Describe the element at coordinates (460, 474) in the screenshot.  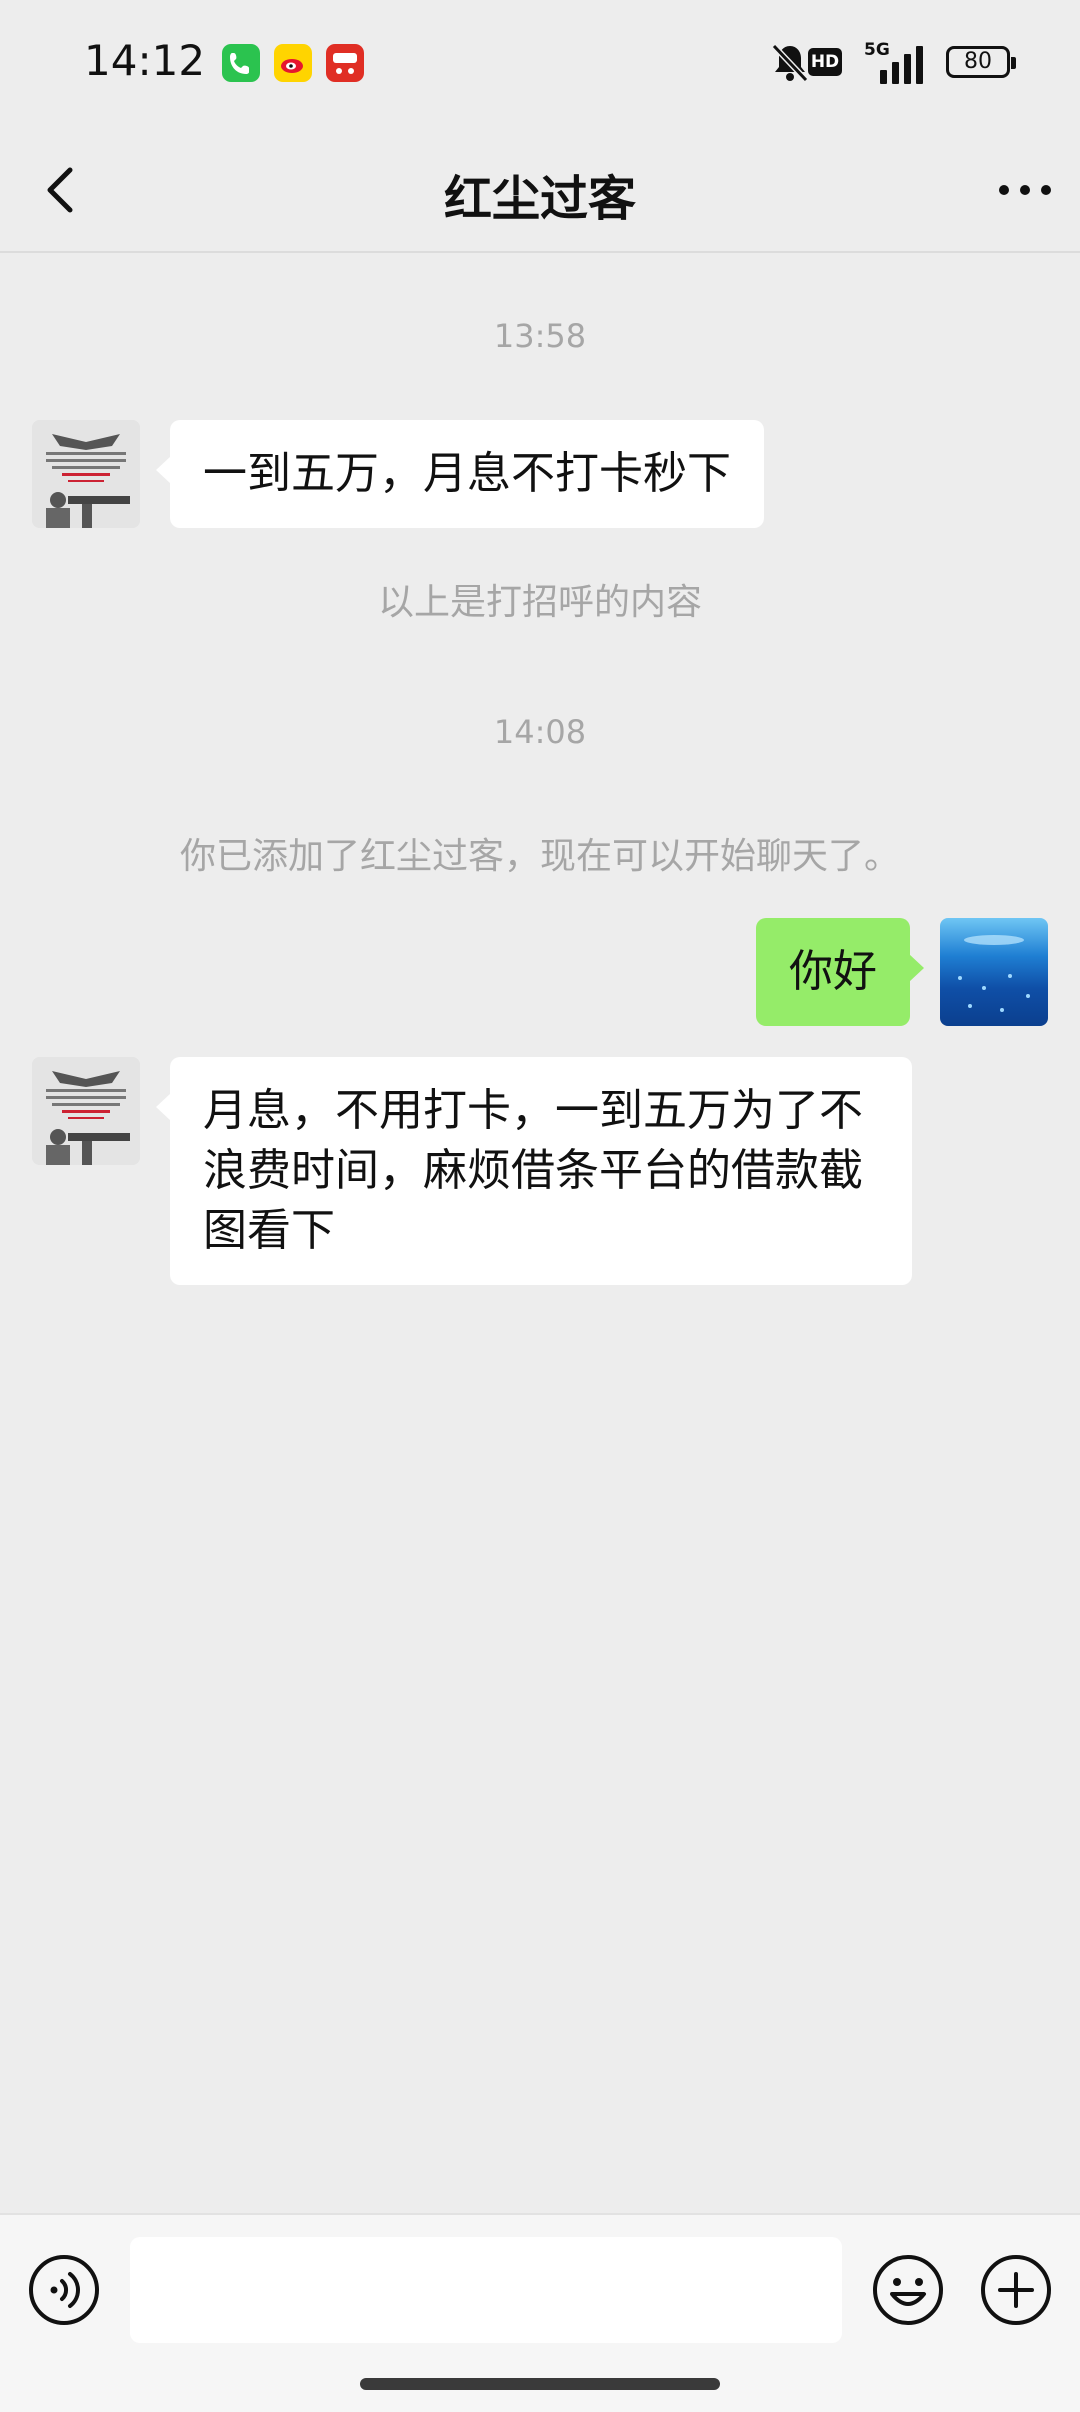
I see `incoming-message: 一到五万，月息不打卡秒下` at that location.